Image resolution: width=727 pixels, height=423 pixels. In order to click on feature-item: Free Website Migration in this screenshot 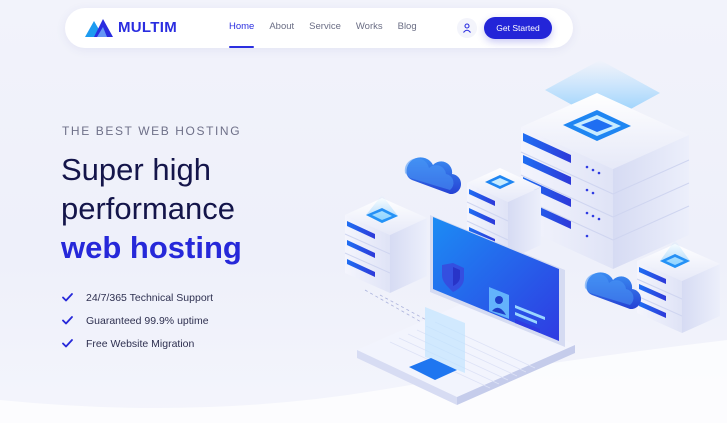, I will do `click(137, 343)`.